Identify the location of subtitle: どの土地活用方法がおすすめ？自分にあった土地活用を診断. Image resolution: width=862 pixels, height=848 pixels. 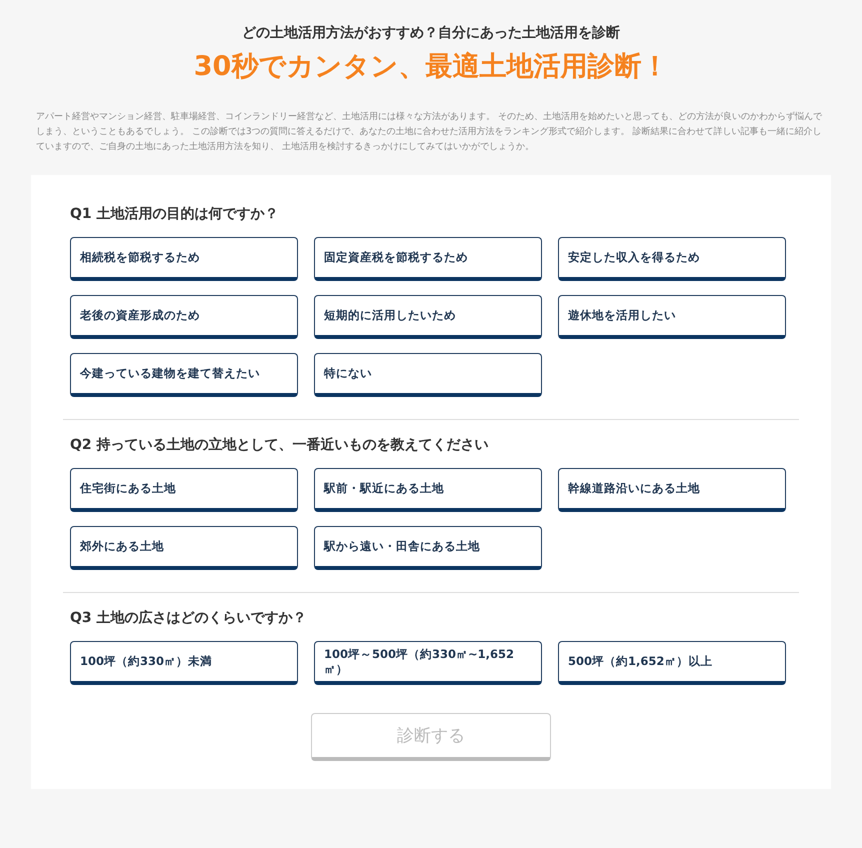
(431, 33).